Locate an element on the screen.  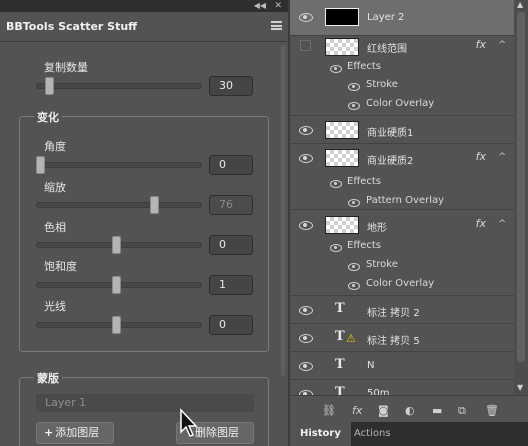
copy-count-slider is located at coordinates (119, 86).